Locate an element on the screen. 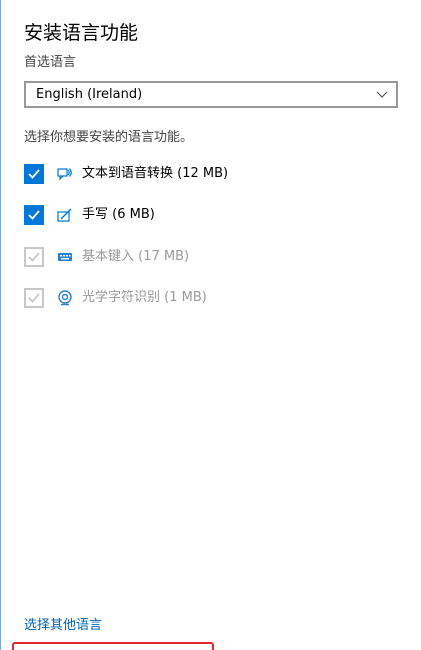 Image resolution: width=421 pixels, height=650 pixels. highlighted-install-button is located at coordinates (113, 646).